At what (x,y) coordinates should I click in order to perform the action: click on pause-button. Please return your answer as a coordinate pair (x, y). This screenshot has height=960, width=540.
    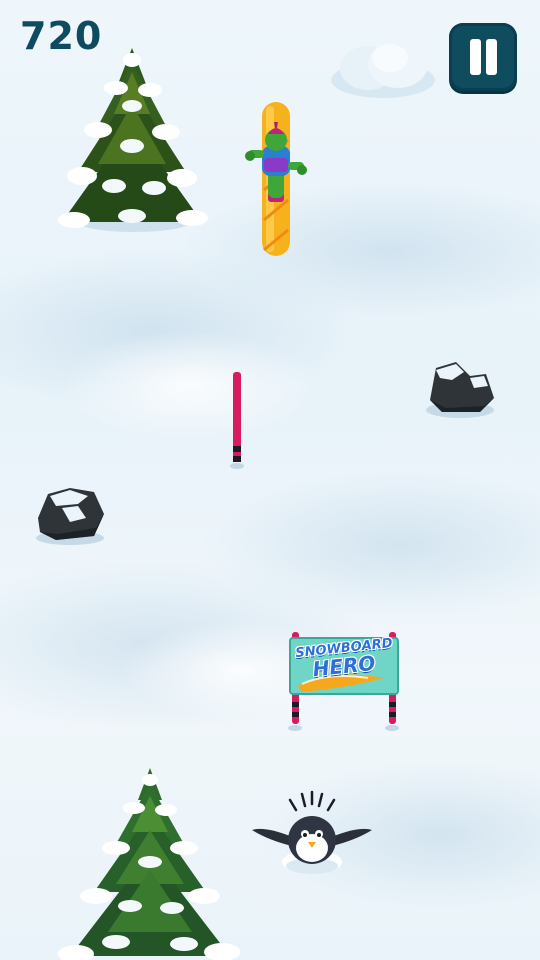
    Looking at the image, I should click on (483, 57).